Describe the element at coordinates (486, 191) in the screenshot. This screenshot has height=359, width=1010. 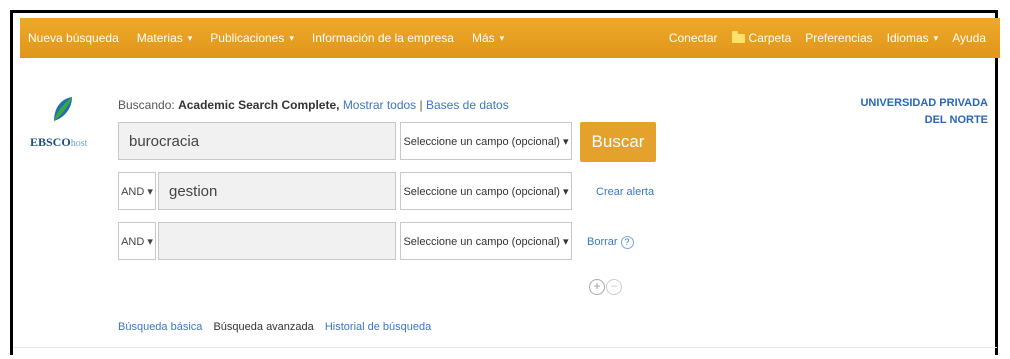
I see `field-select-2: Seleccione un campo (opcional) ▾` at that location.